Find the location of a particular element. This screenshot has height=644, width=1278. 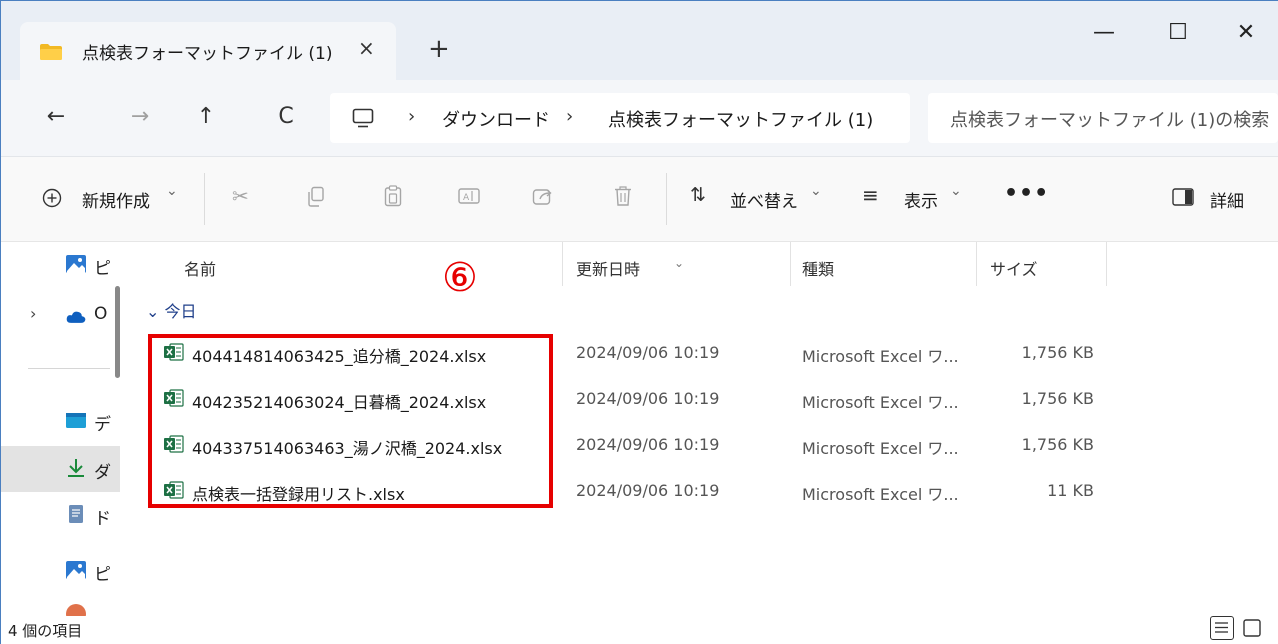

sidebar-item-label: デ is located at coordinates (102, 425).